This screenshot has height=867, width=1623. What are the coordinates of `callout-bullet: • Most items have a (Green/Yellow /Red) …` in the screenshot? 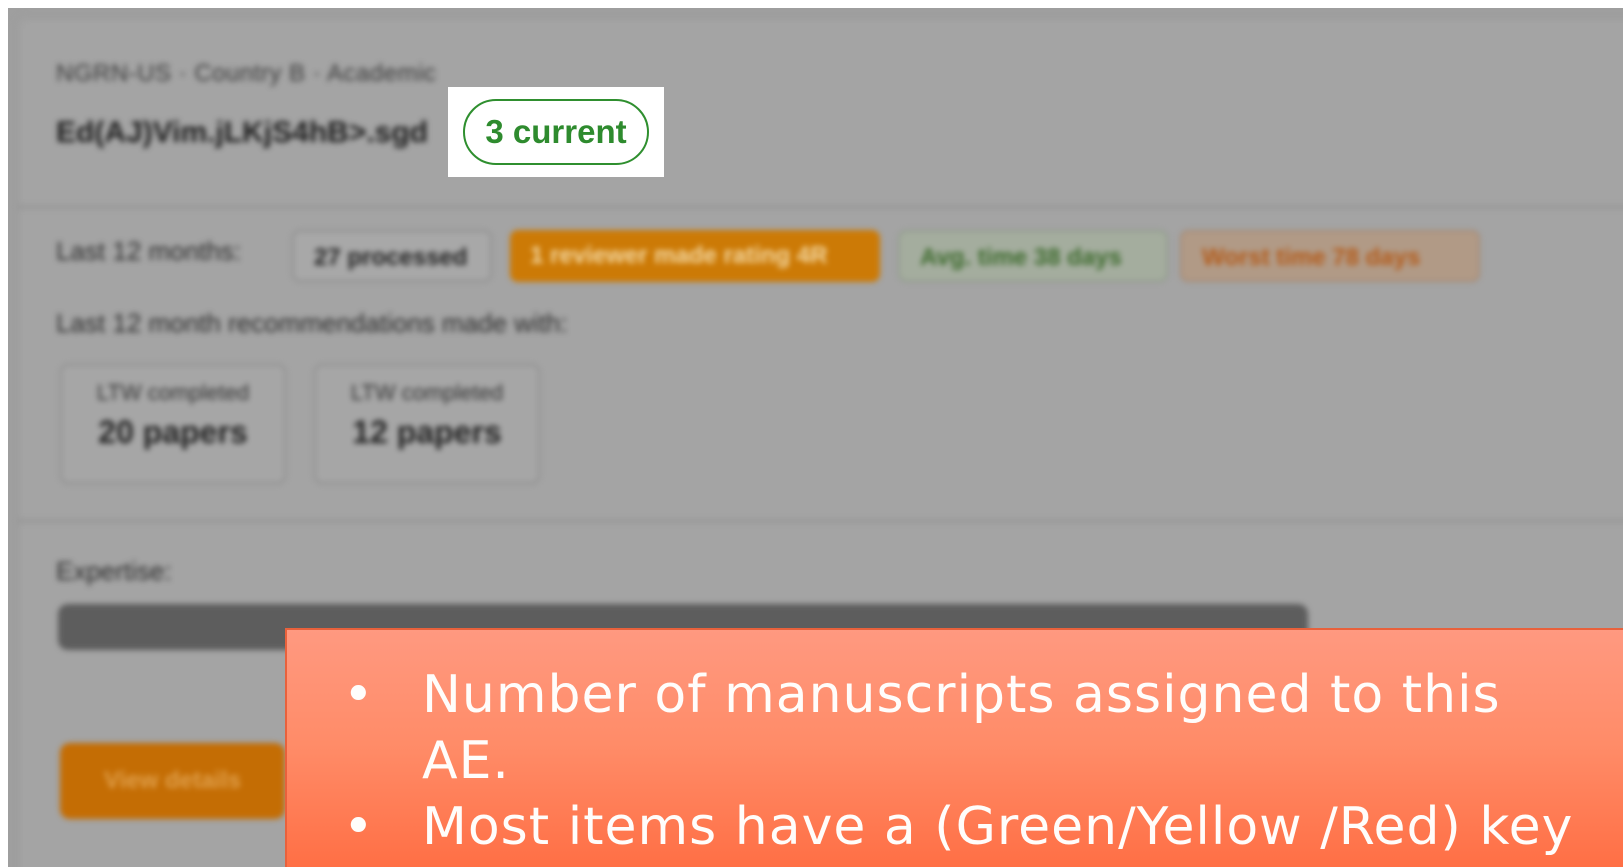 It's located at (955, 827).